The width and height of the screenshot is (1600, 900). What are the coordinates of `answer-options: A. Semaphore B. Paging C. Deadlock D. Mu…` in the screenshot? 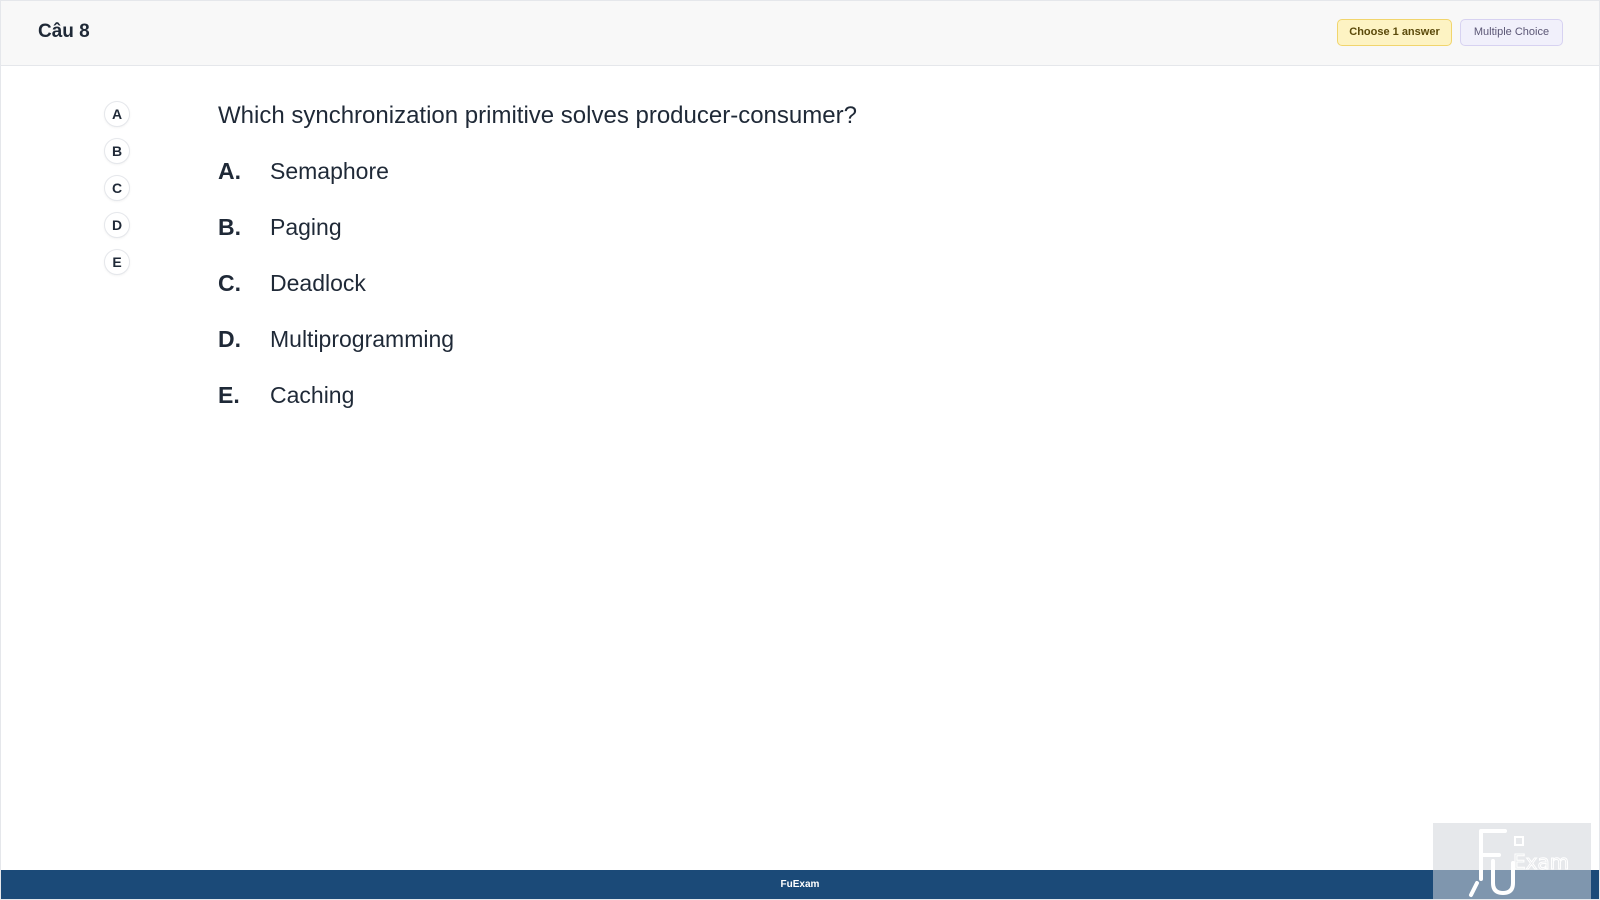 It's located at (518, 298).